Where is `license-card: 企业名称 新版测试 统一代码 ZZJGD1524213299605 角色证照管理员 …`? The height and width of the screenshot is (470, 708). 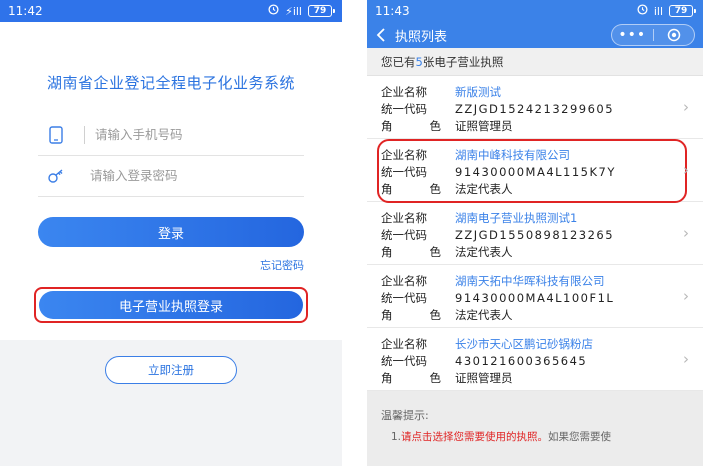 license-card: 企业名称 新版测试 统一代码 ZZJGD1524213299605 角色证照管理员 … is located at coordinates (535, 107).